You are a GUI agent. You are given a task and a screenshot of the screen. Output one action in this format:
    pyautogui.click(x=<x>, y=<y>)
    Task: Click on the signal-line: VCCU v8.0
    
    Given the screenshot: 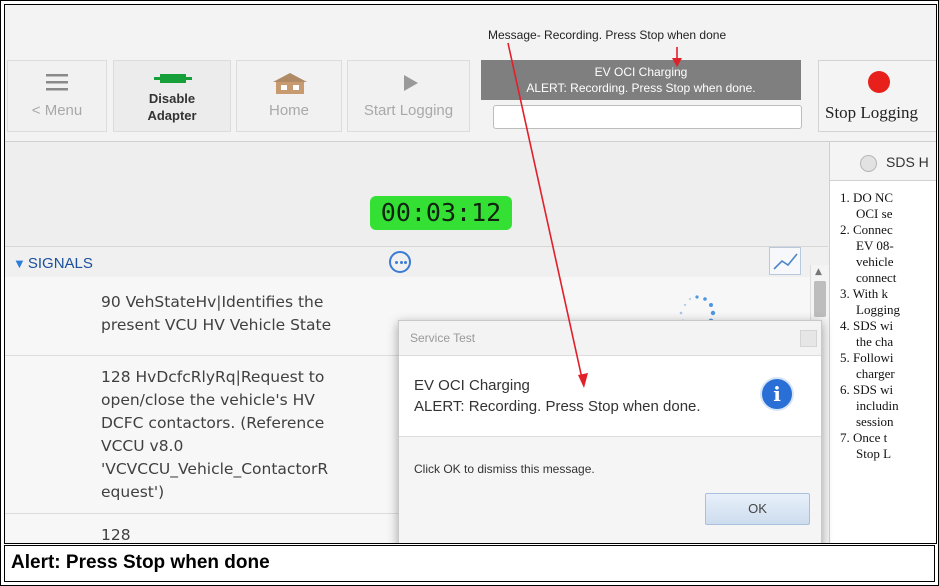 What is the action you would take?
    pyautogui.click(x=142, y=446)
    